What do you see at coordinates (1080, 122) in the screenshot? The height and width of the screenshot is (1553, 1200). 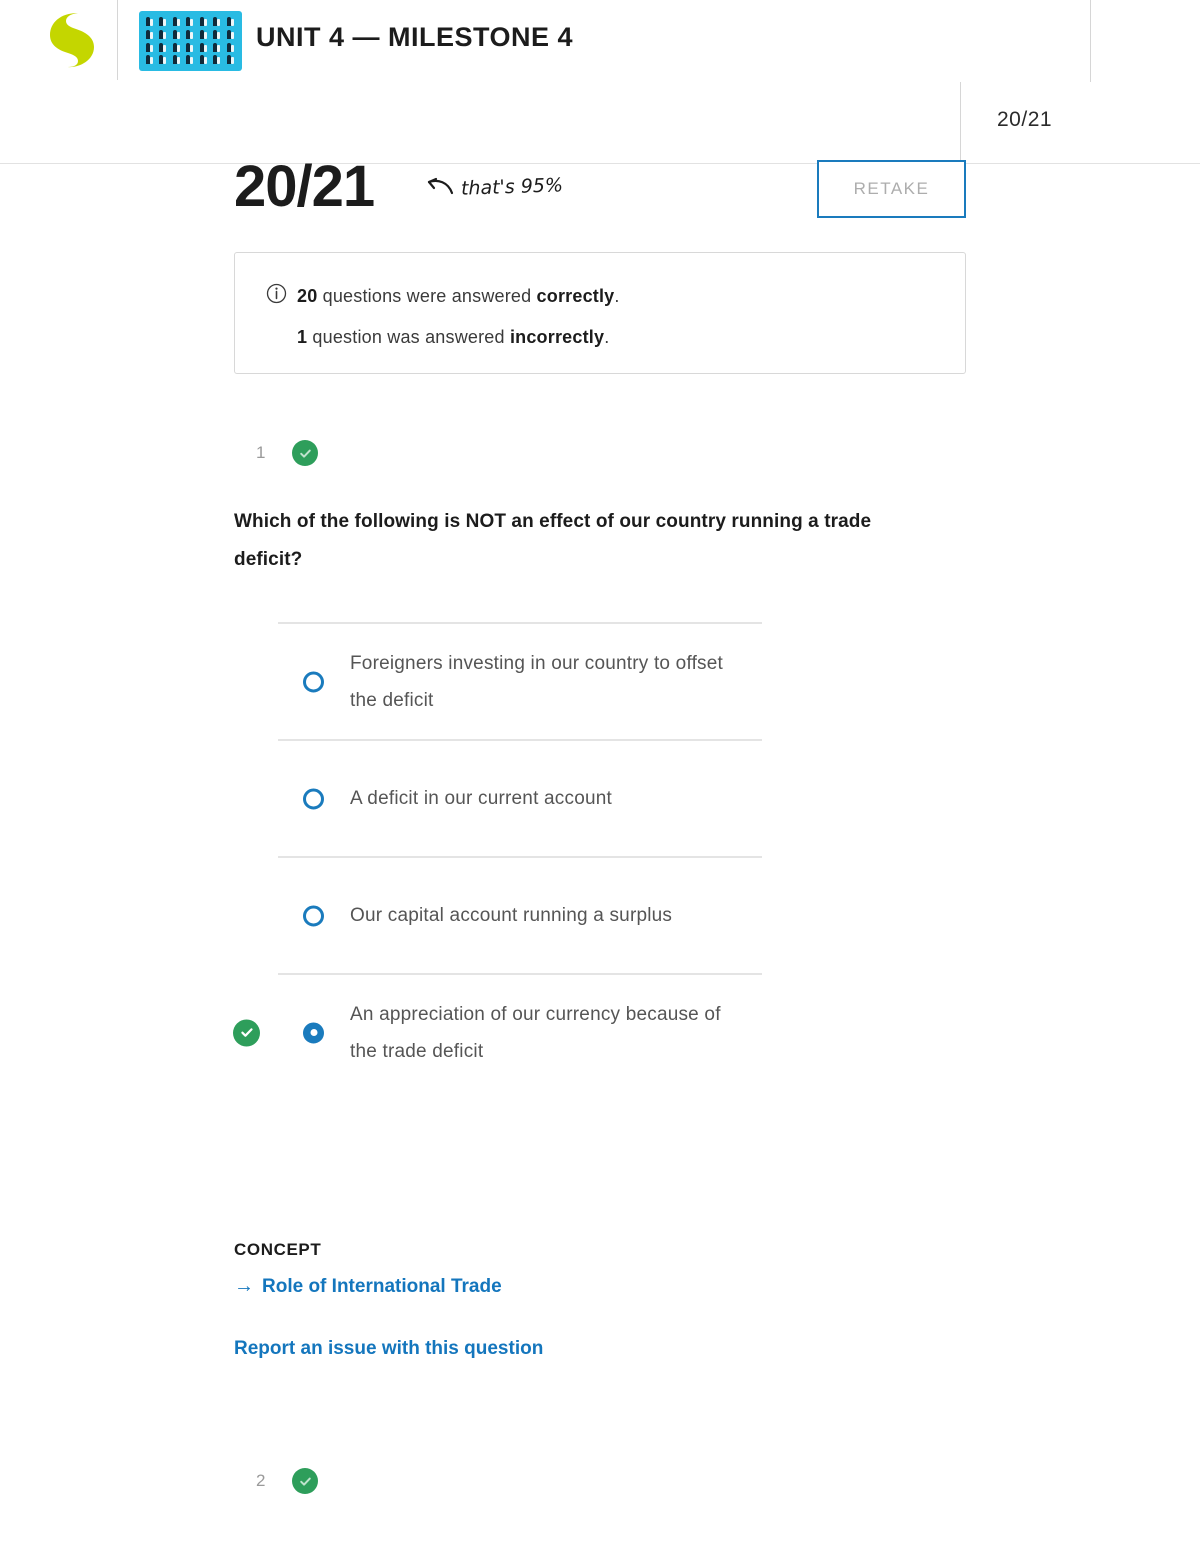 I see `score-chip-panel: 20/21` at bounding box center [1080, 122].